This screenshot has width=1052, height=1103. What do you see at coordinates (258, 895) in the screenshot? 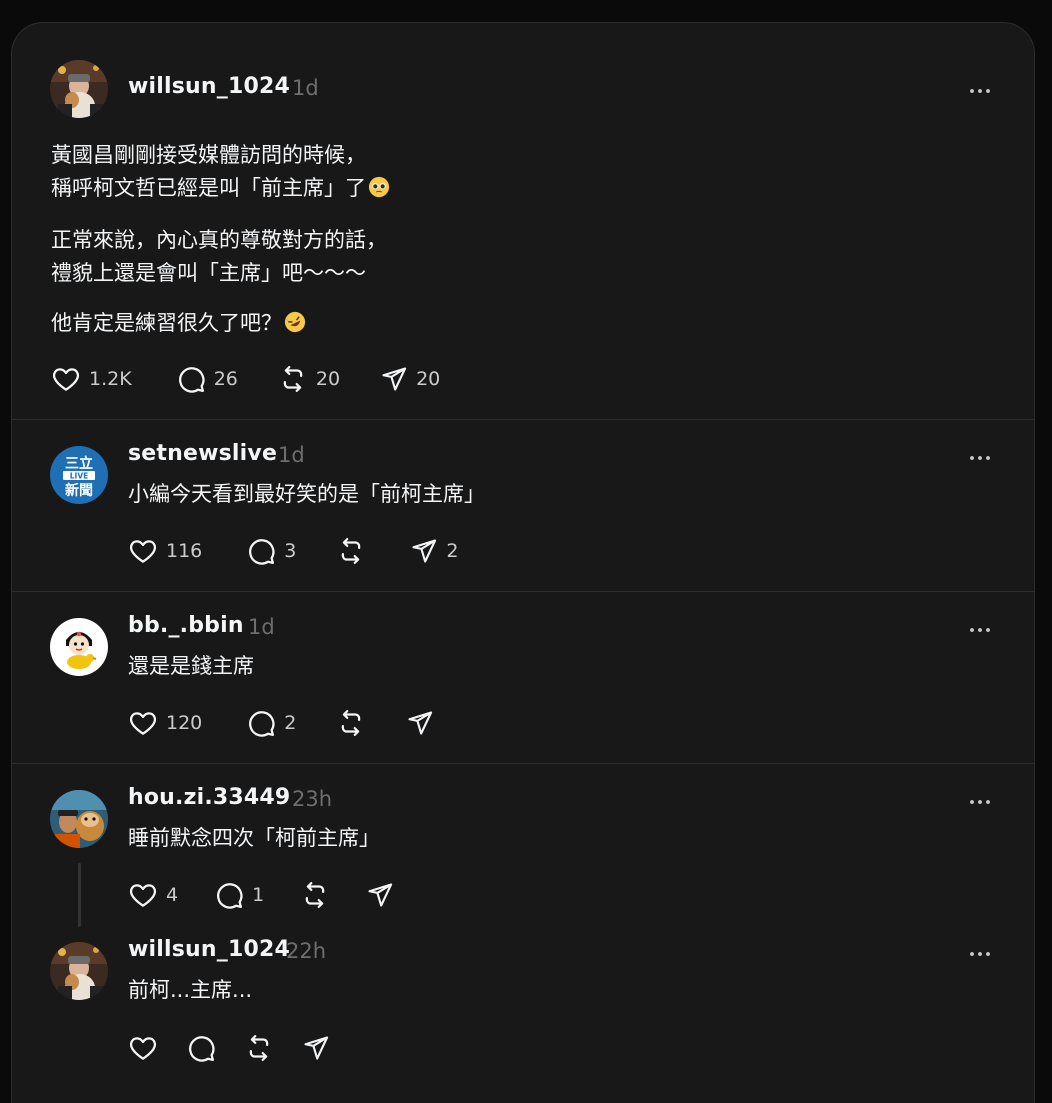
I see `reply-count: 1` at bounding box center [258, 895].